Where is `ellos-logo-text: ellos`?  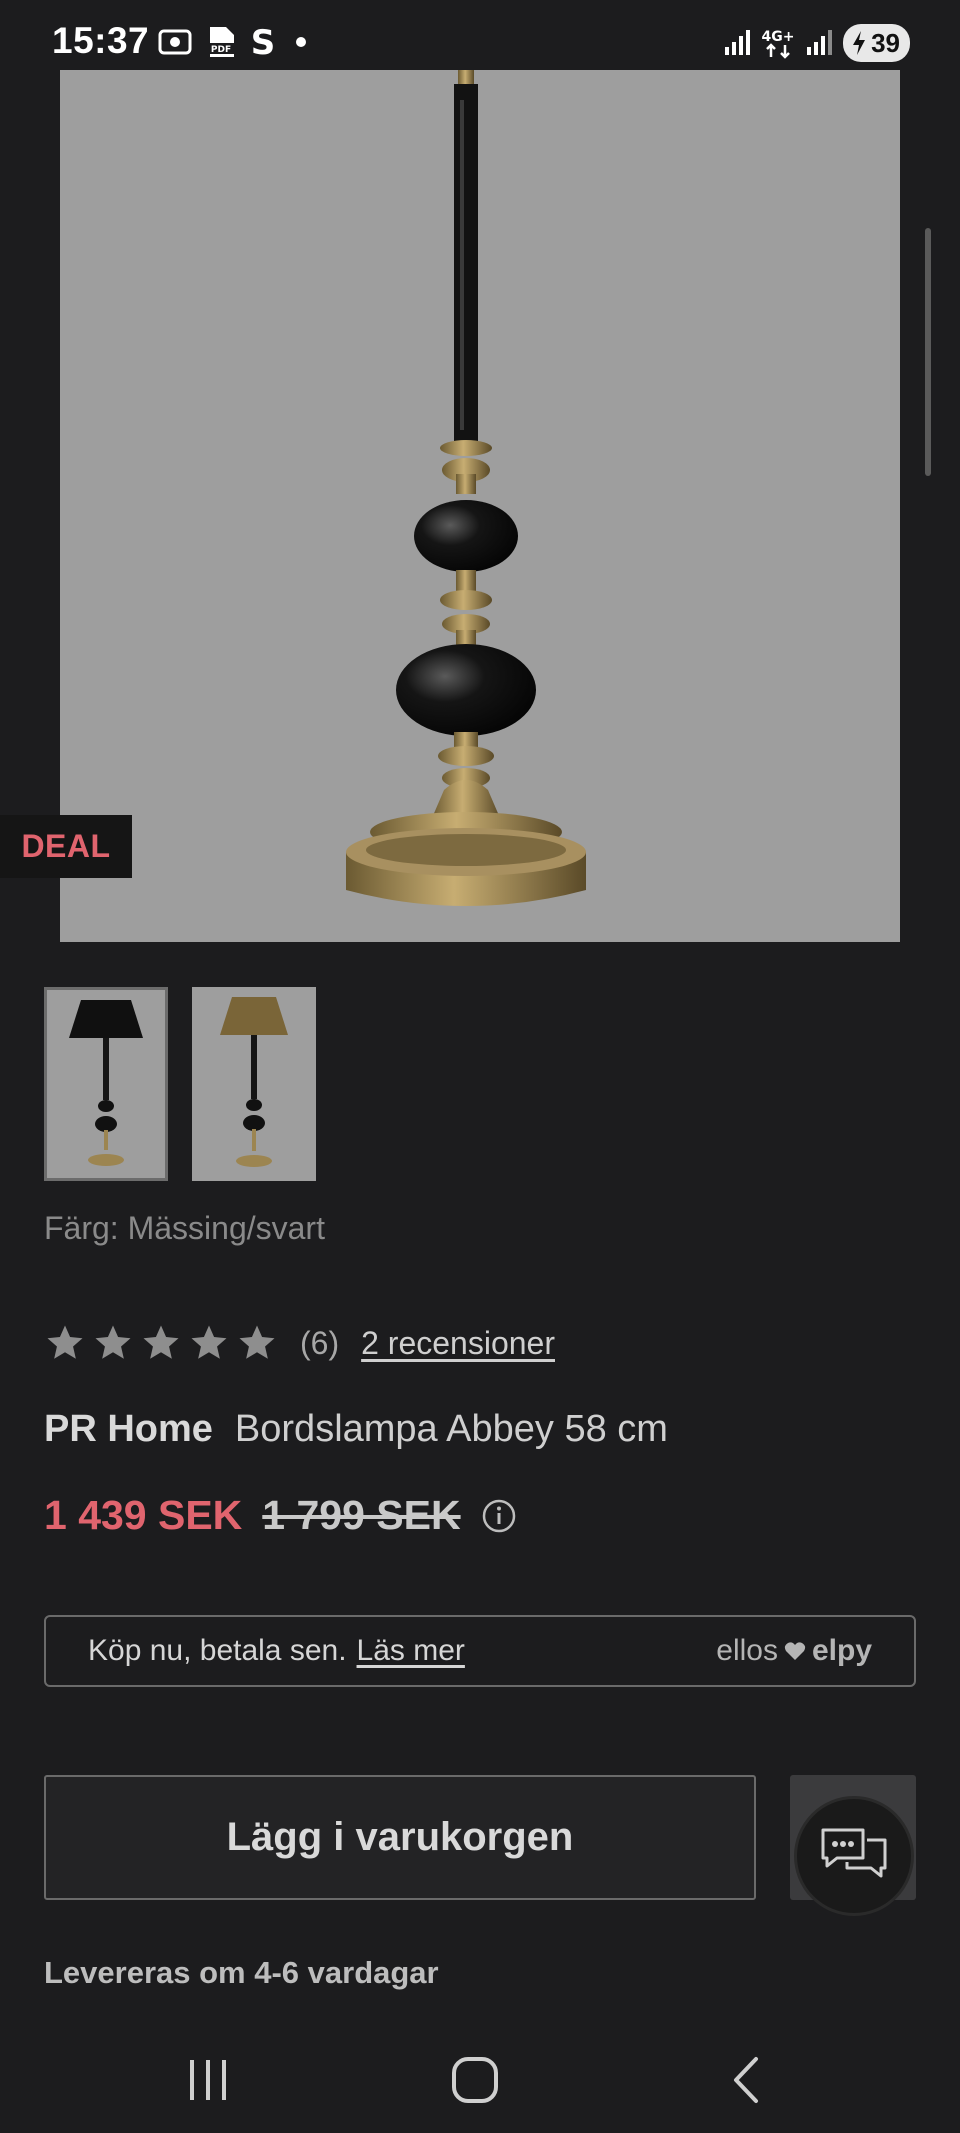 ellos-logo-text: ellos is located at coordinates (747, 1650).